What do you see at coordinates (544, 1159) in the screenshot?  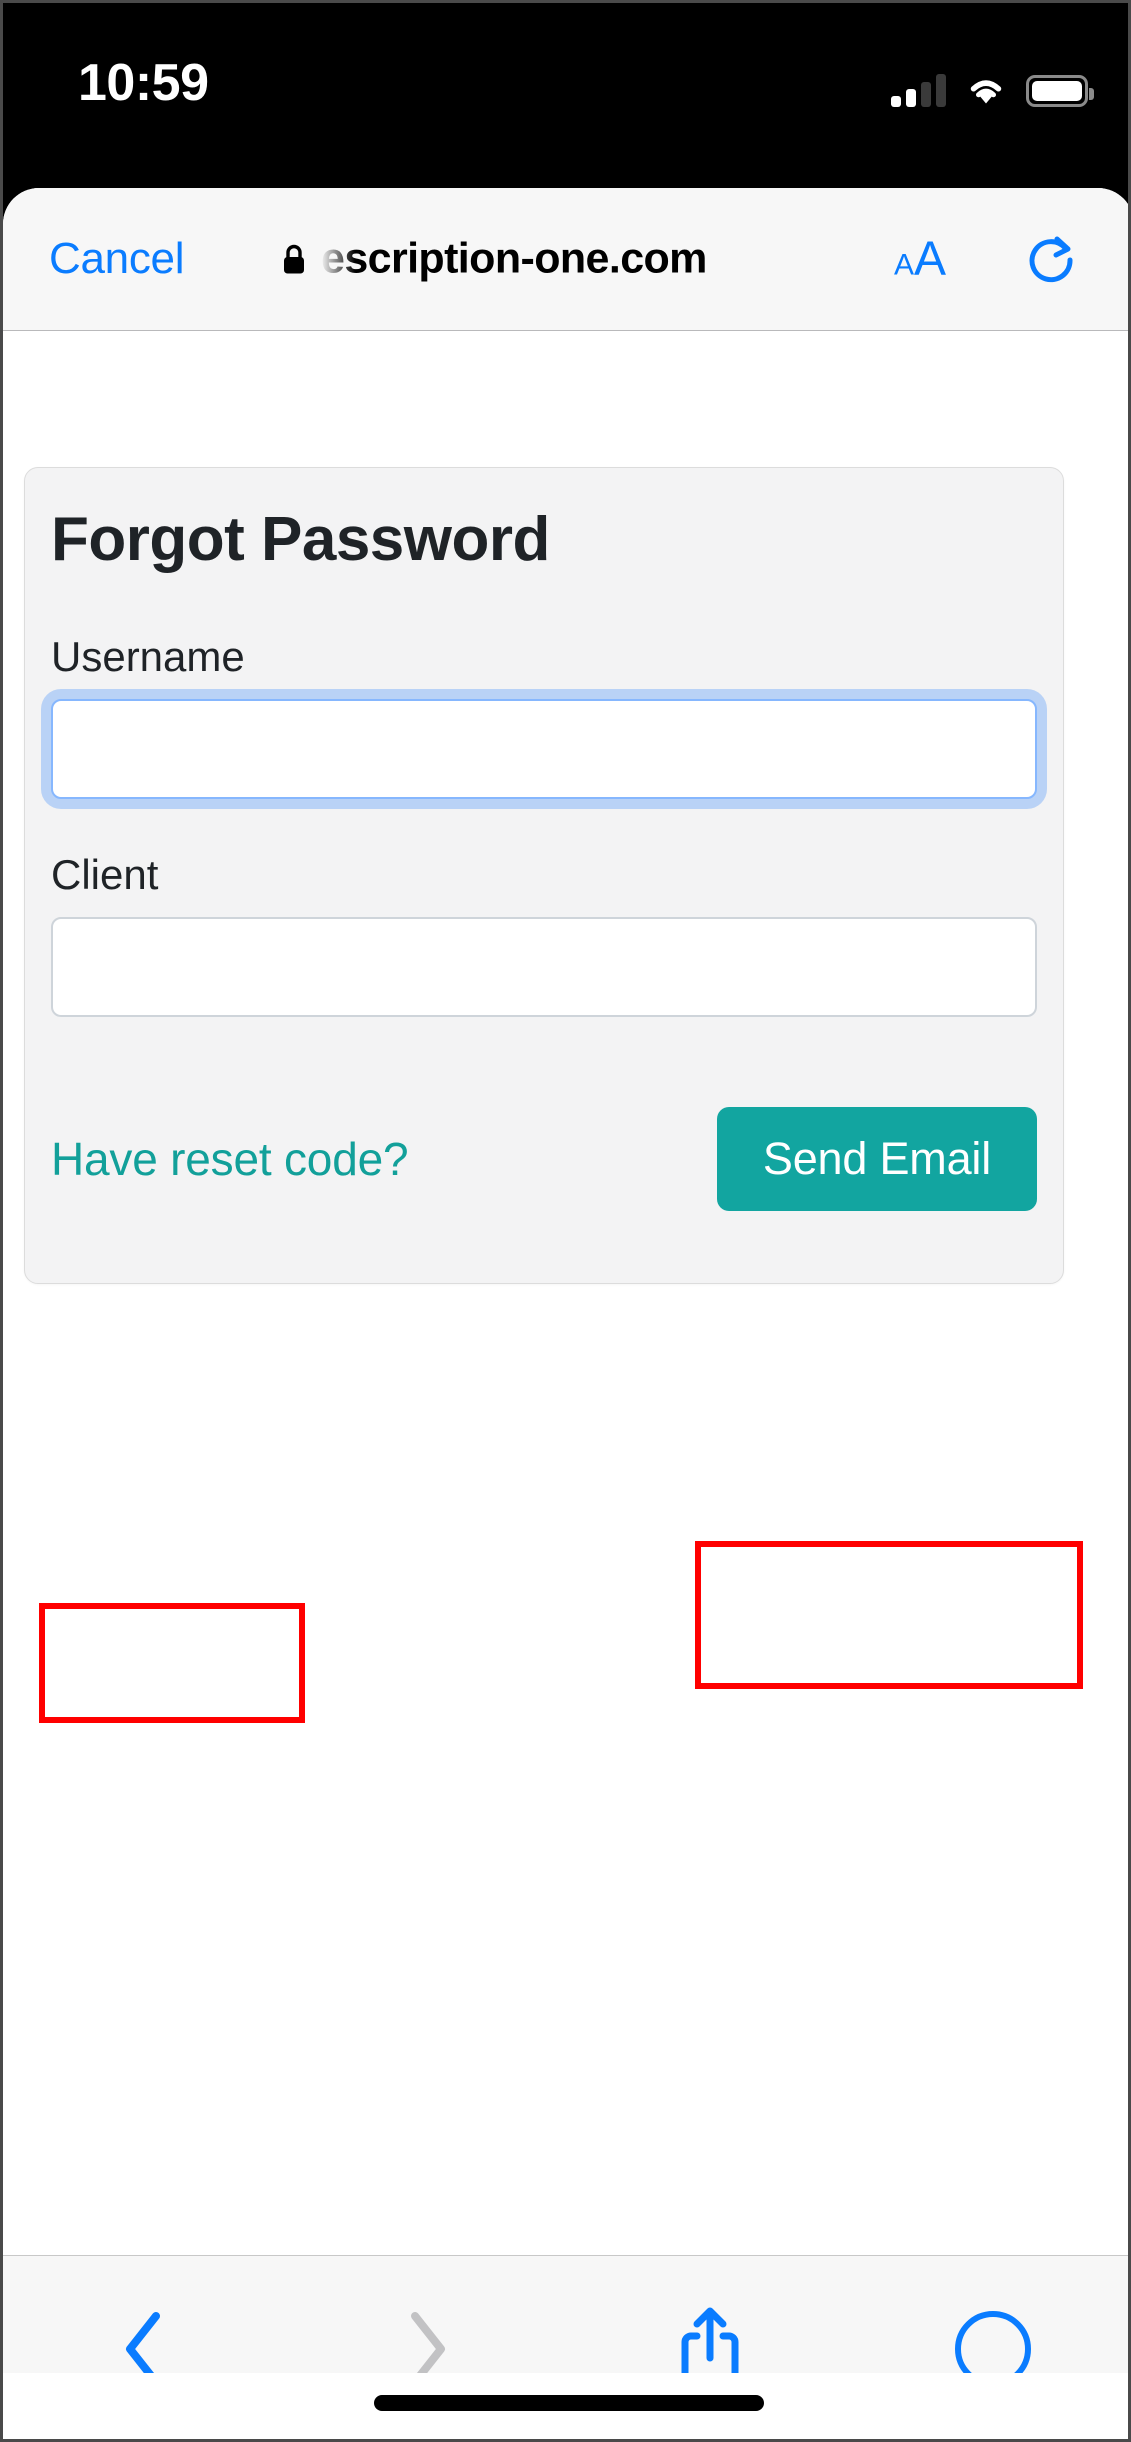 I see `form-action-row: Have reset code? Send Email` at bounding box center [544, 1159].